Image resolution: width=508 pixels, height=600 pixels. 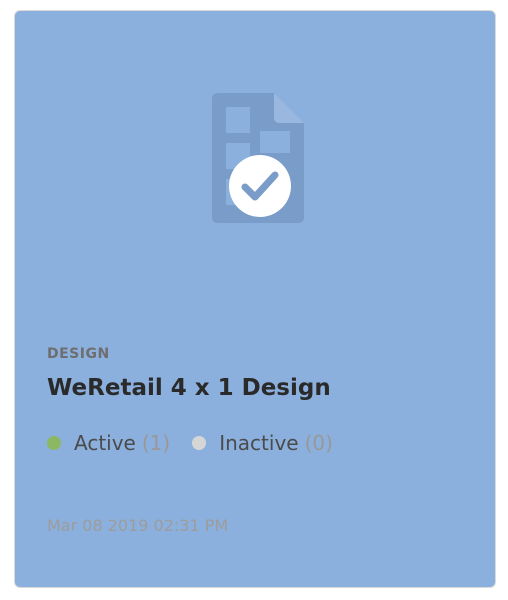 What do you see at coordinates (259, 443) in the screenshot?
I see `inactive-status-label: Inactive` at bounding box center [259, 443].